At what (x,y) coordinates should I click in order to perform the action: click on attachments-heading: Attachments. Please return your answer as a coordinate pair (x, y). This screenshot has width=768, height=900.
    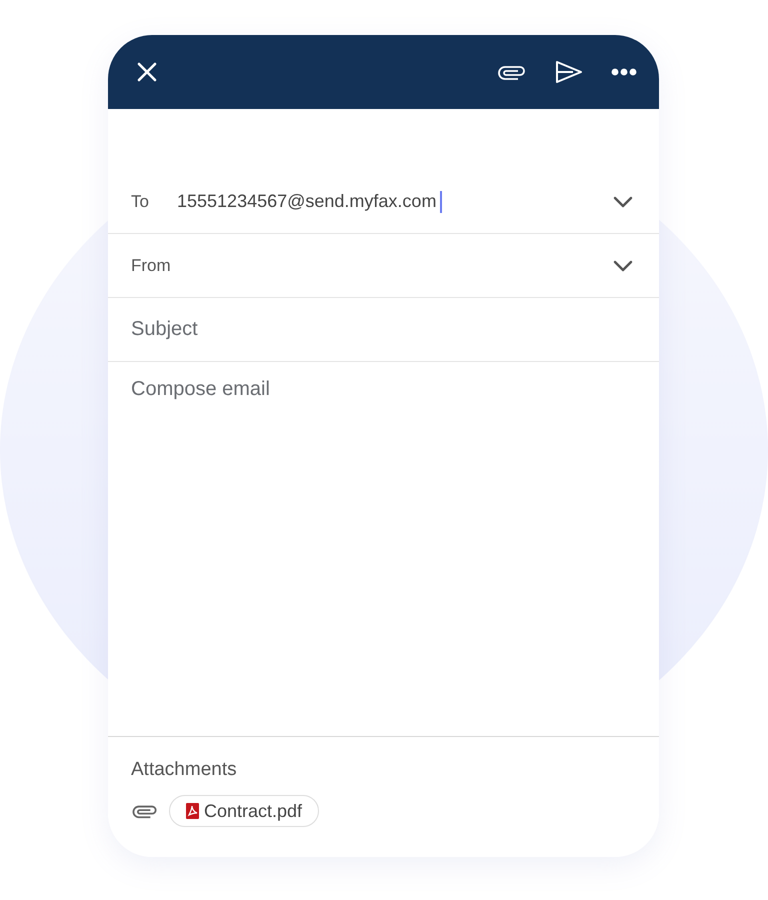
    Looking at the image, I should click on (184, 770).